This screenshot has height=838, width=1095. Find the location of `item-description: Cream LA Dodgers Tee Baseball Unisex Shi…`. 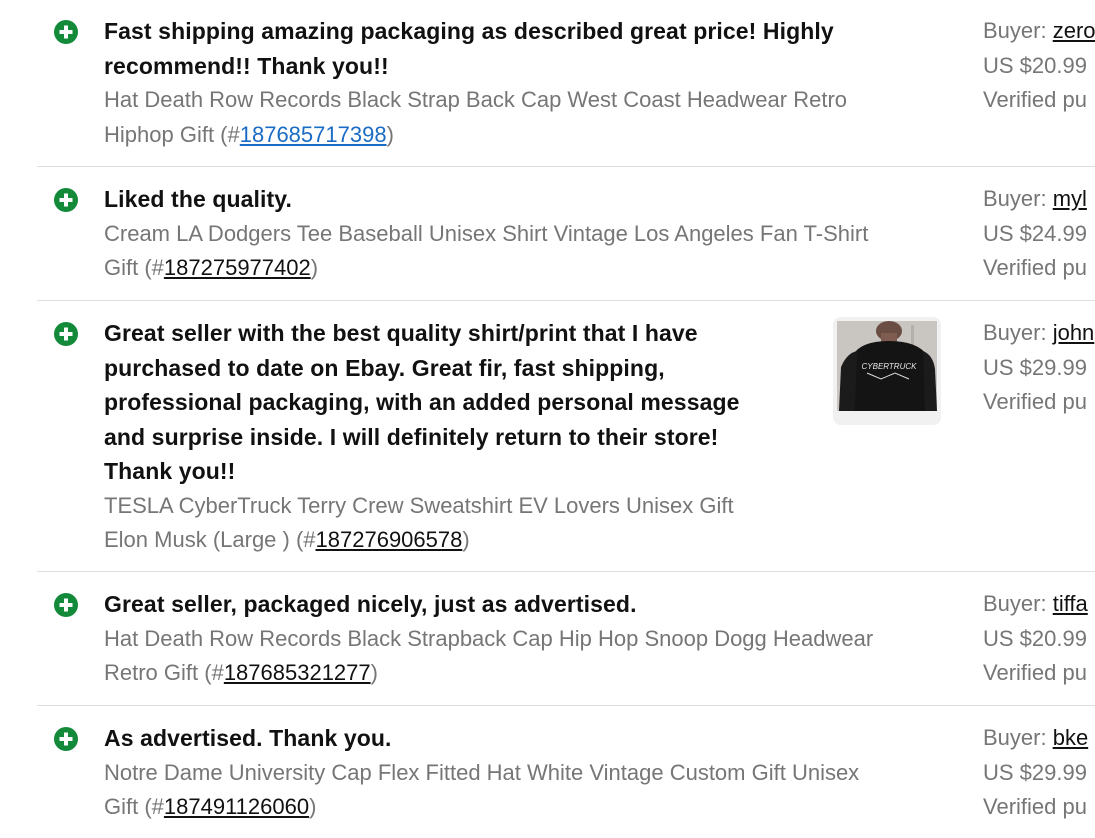

item-description: Cream LA Dodgers Tee Baseball Unisex Shi… is located at coordinates (529, 251).